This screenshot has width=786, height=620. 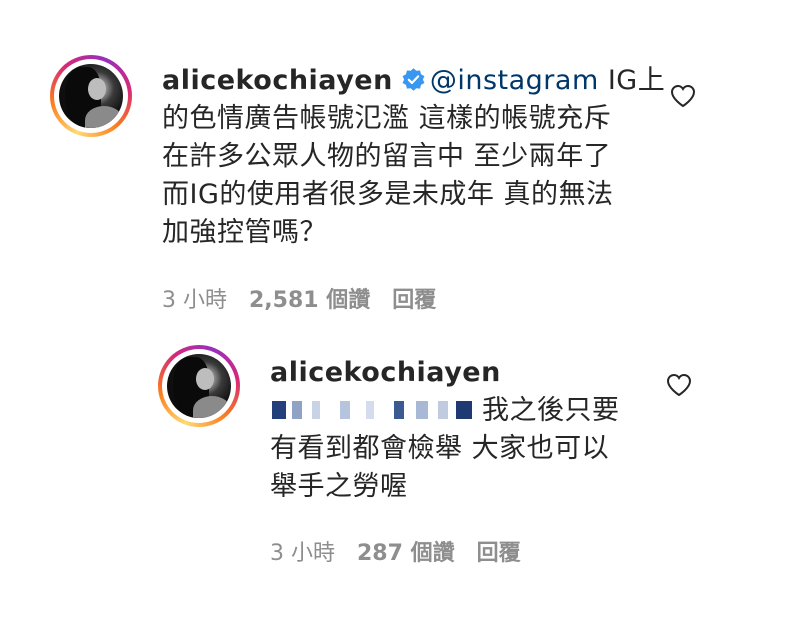 I want to click on comment-text: 在許多公眾人物的留言中 至少兩年了, so click(x=387, y=156).